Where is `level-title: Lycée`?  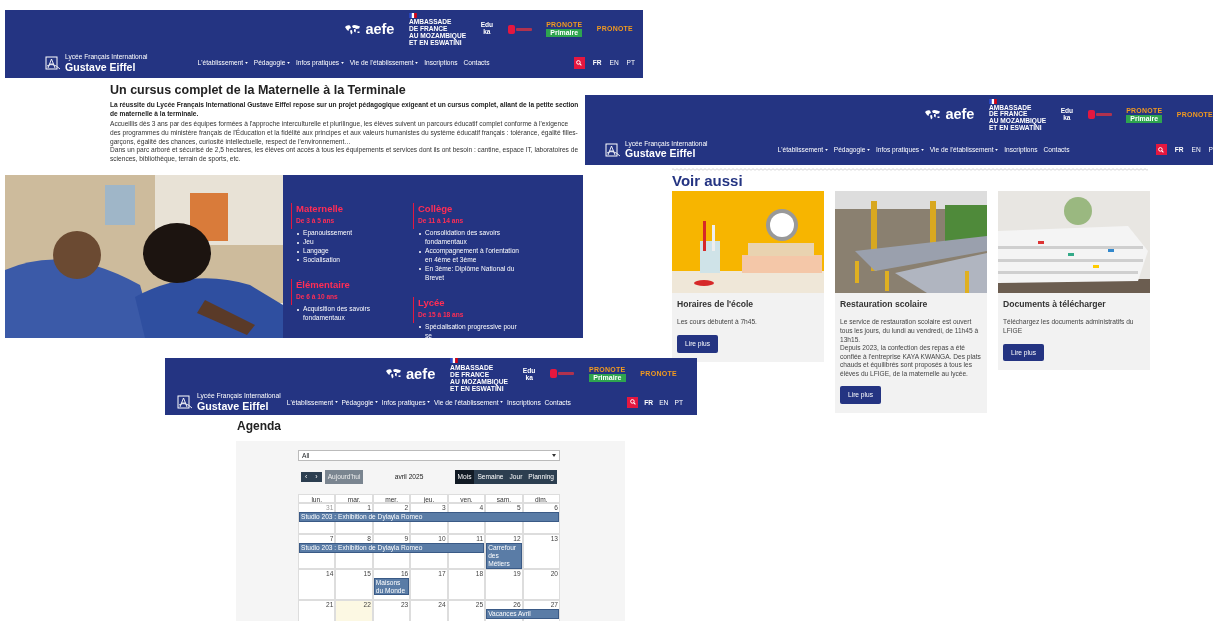 level-title: Lycée is located at coordinates (432, 302).